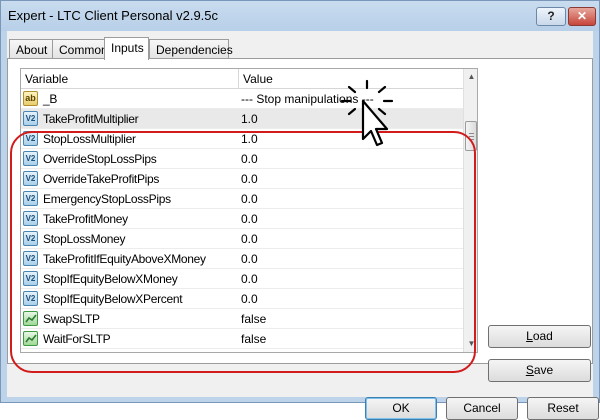 Image resolution: width=600 pixels, height=420 pixels. What do you see at coordinates (85, 219) in the screenshot?
I see `variable-name: TakeProfitMoney` at bounding box center [85, 219].